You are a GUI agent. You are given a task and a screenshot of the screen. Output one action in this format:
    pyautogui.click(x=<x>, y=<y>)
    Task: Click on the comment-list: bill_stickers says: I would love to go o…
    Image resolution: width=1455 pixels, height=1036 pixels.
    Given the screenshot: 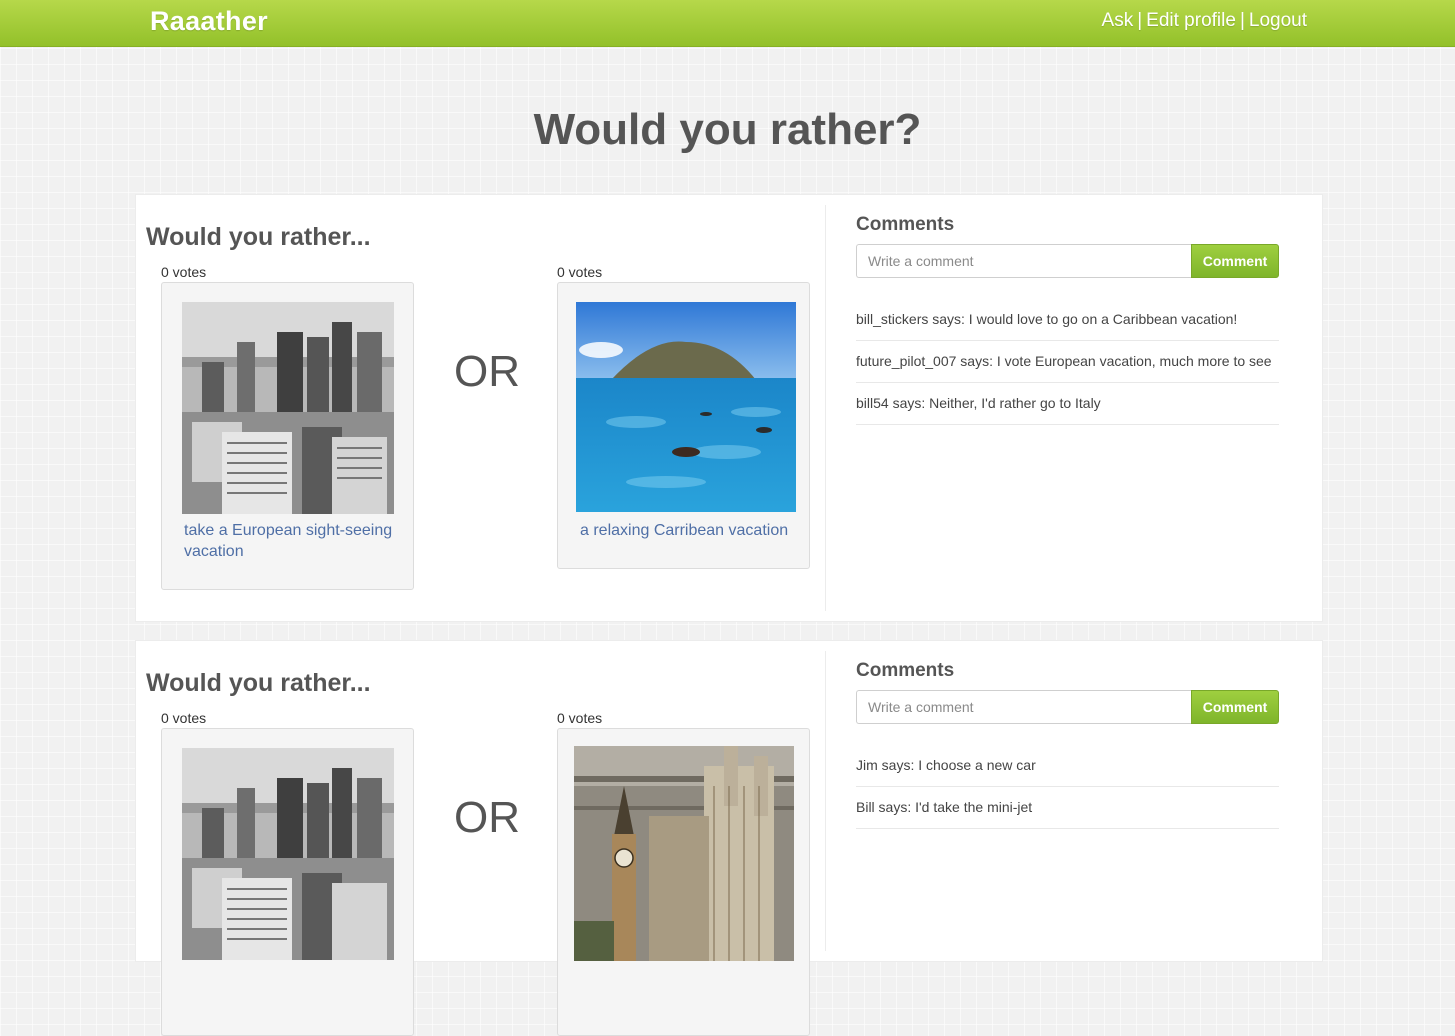 What is the action you would take?
    pyautogui.click(x=1067, y=362)
    